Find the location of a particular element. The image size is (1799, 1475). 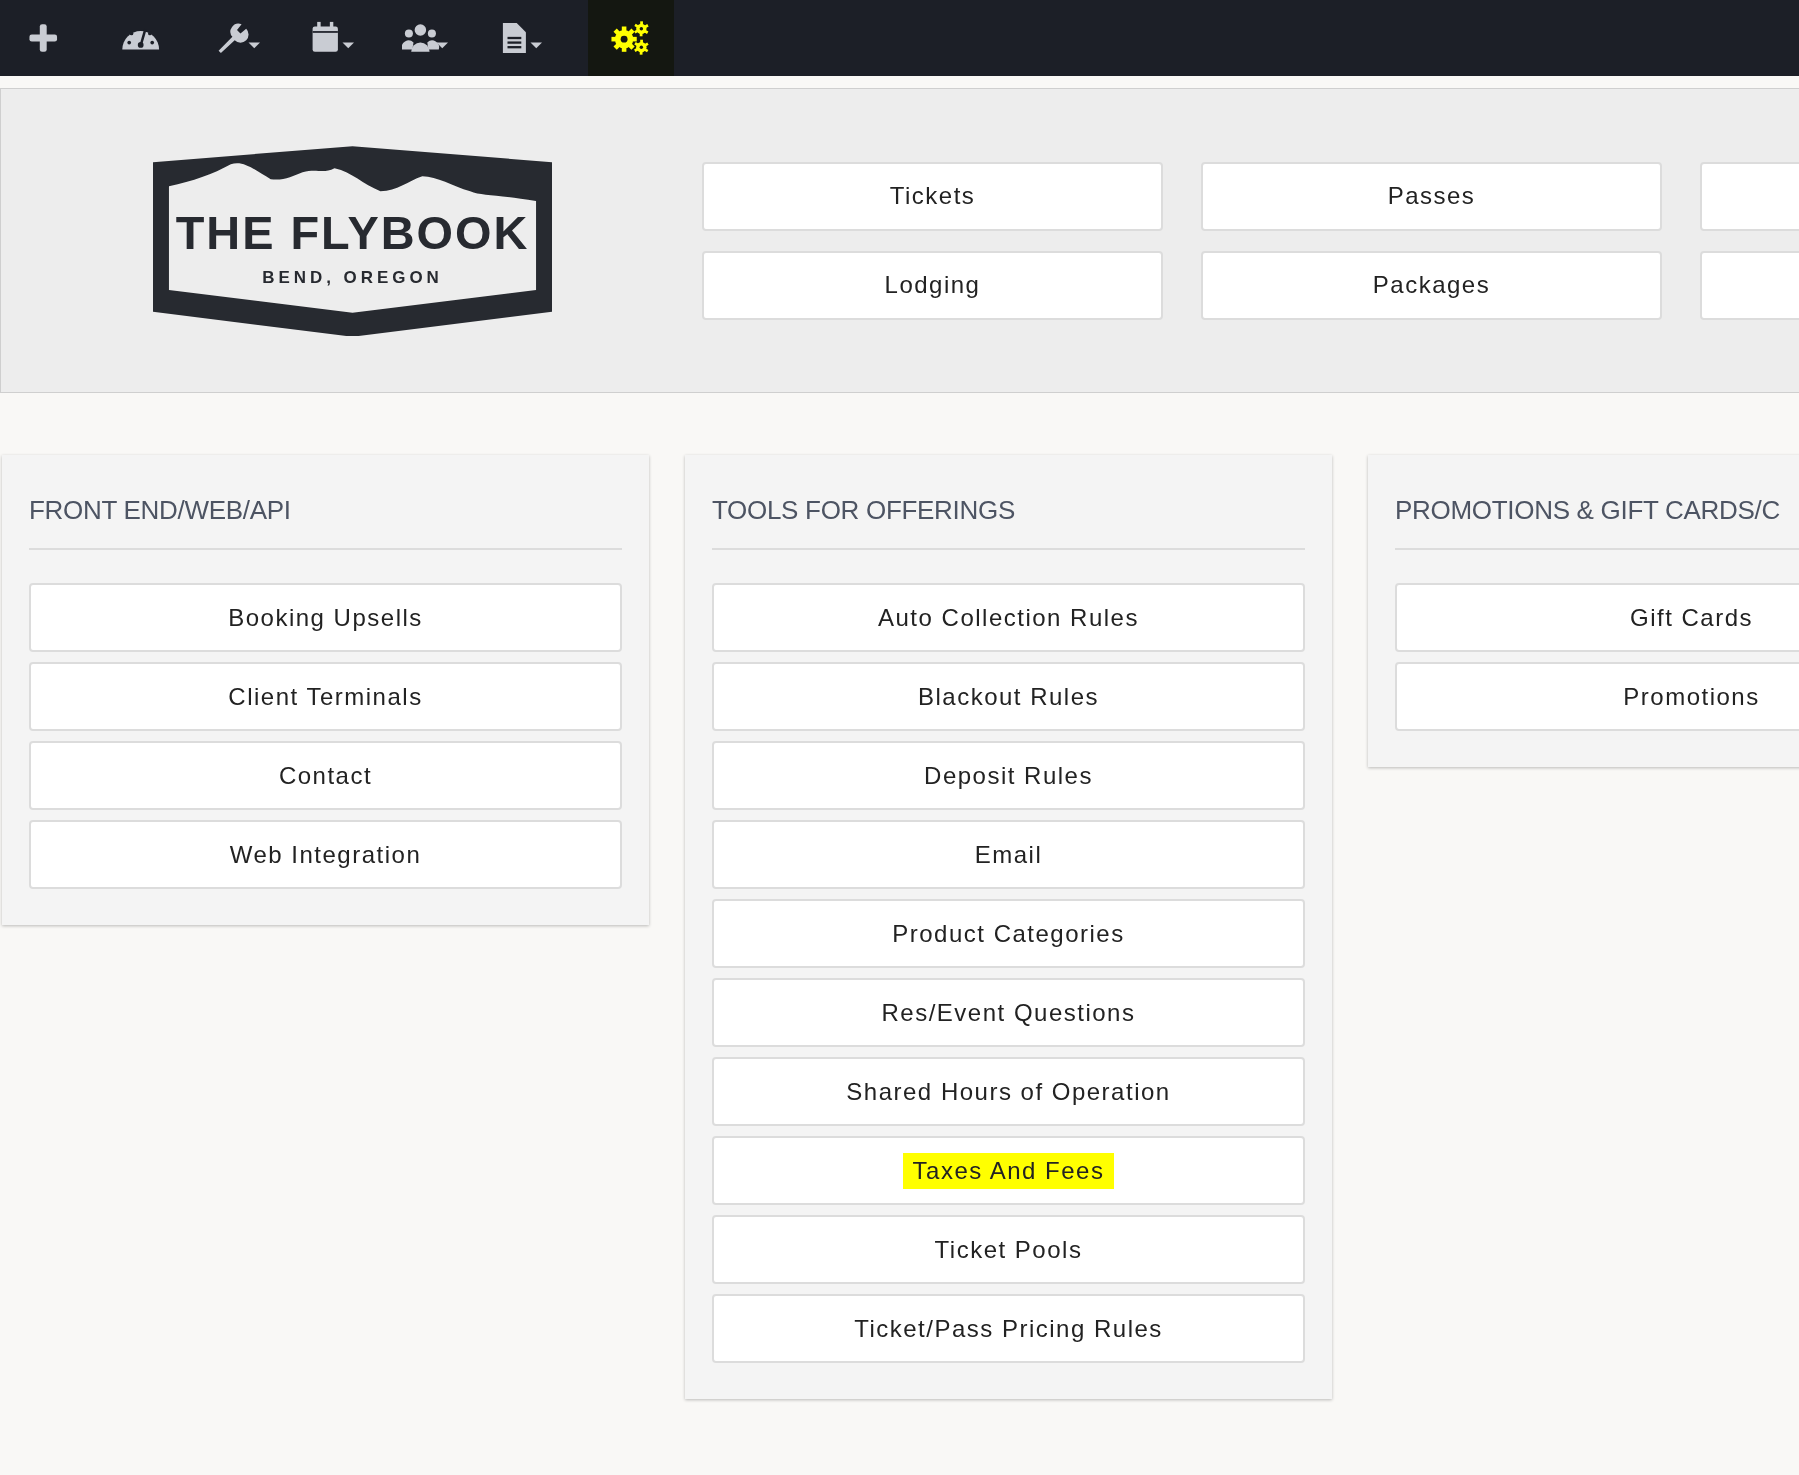

panel-title: TOOLS FOR OFFERINGS is located at coordinates (1008, 522).